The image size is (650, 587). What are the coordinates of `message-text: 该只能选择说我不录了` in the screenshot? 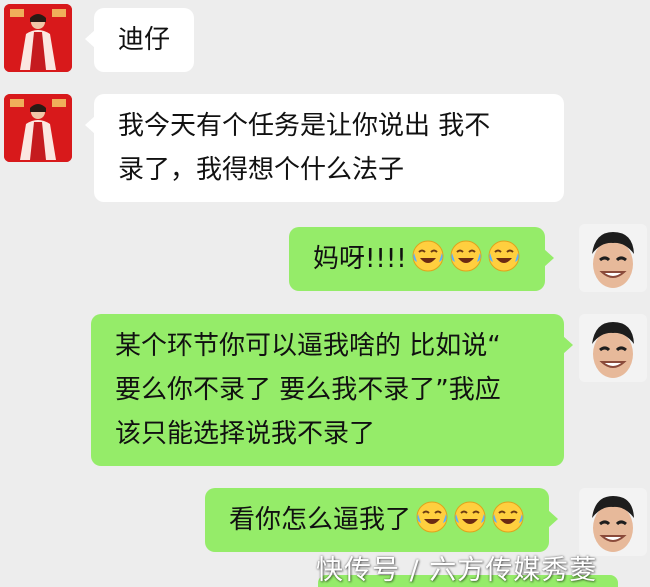 It's located at (245, 434).